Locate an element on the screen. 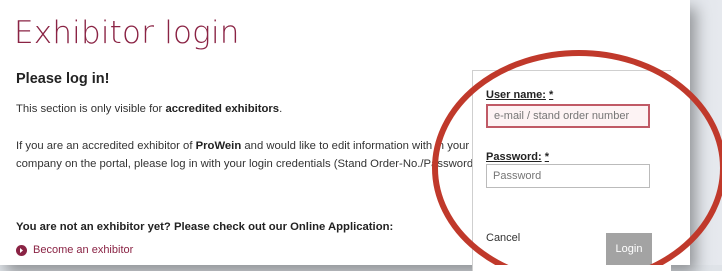 The height and width of the screenshot is (271, 722). page-title: Exhibitor login is located at coordinates (127, 33).